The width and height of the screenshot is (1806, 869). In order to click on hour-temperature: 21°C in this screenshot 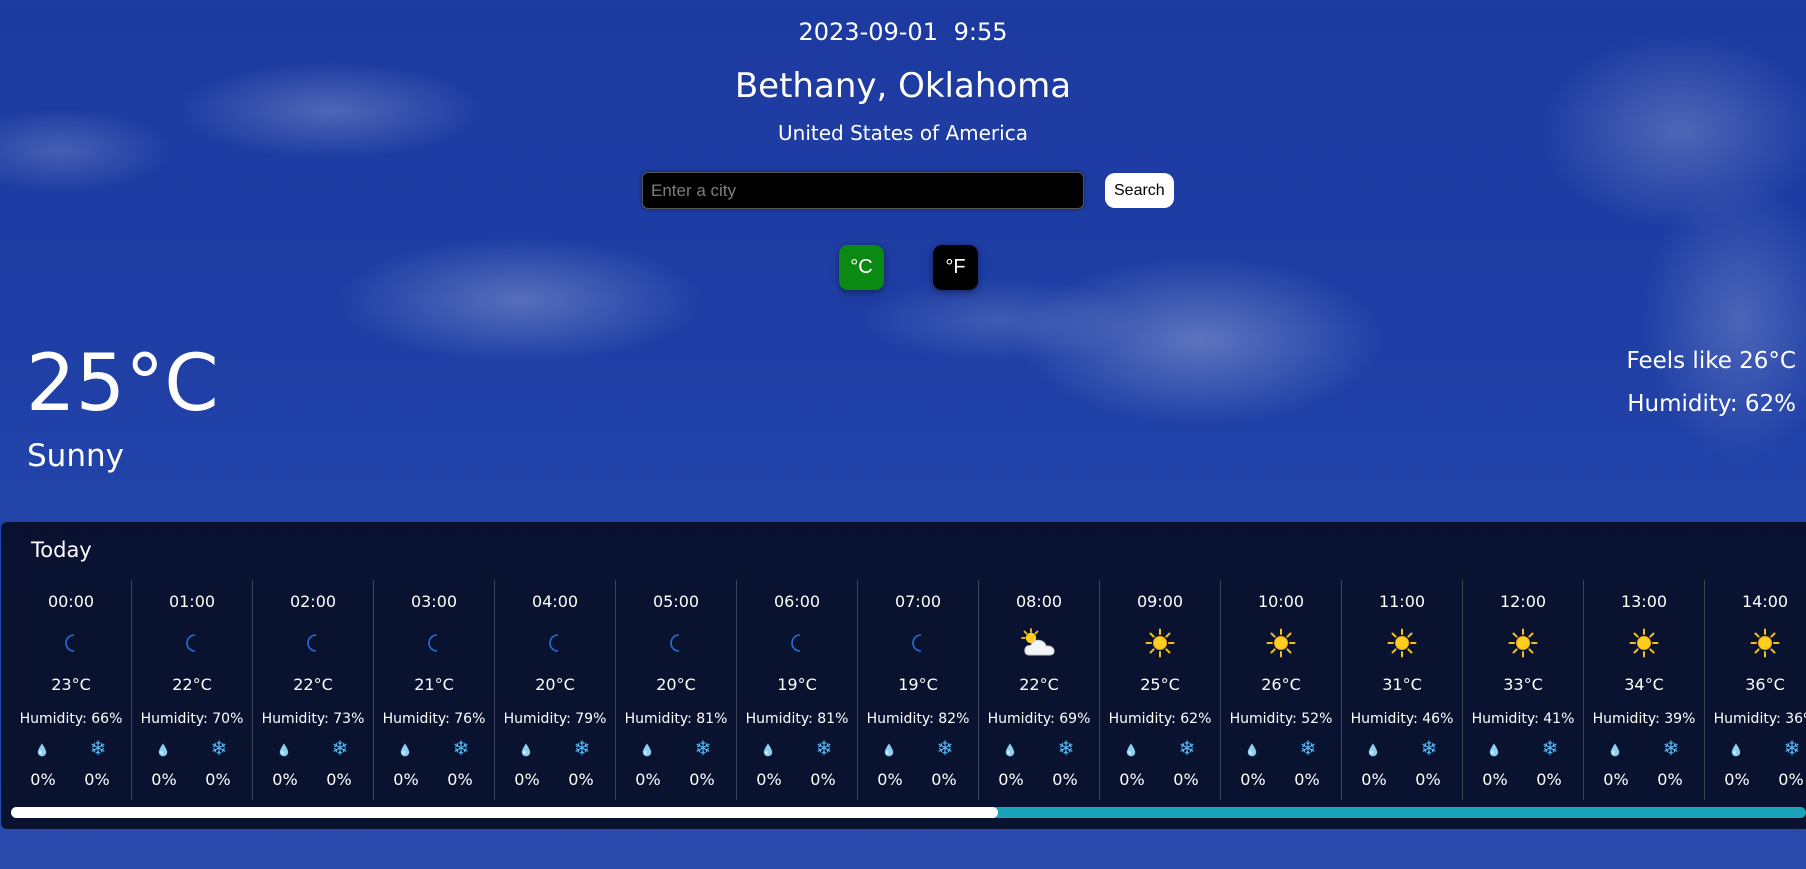, I will do `click(434, 684)`.